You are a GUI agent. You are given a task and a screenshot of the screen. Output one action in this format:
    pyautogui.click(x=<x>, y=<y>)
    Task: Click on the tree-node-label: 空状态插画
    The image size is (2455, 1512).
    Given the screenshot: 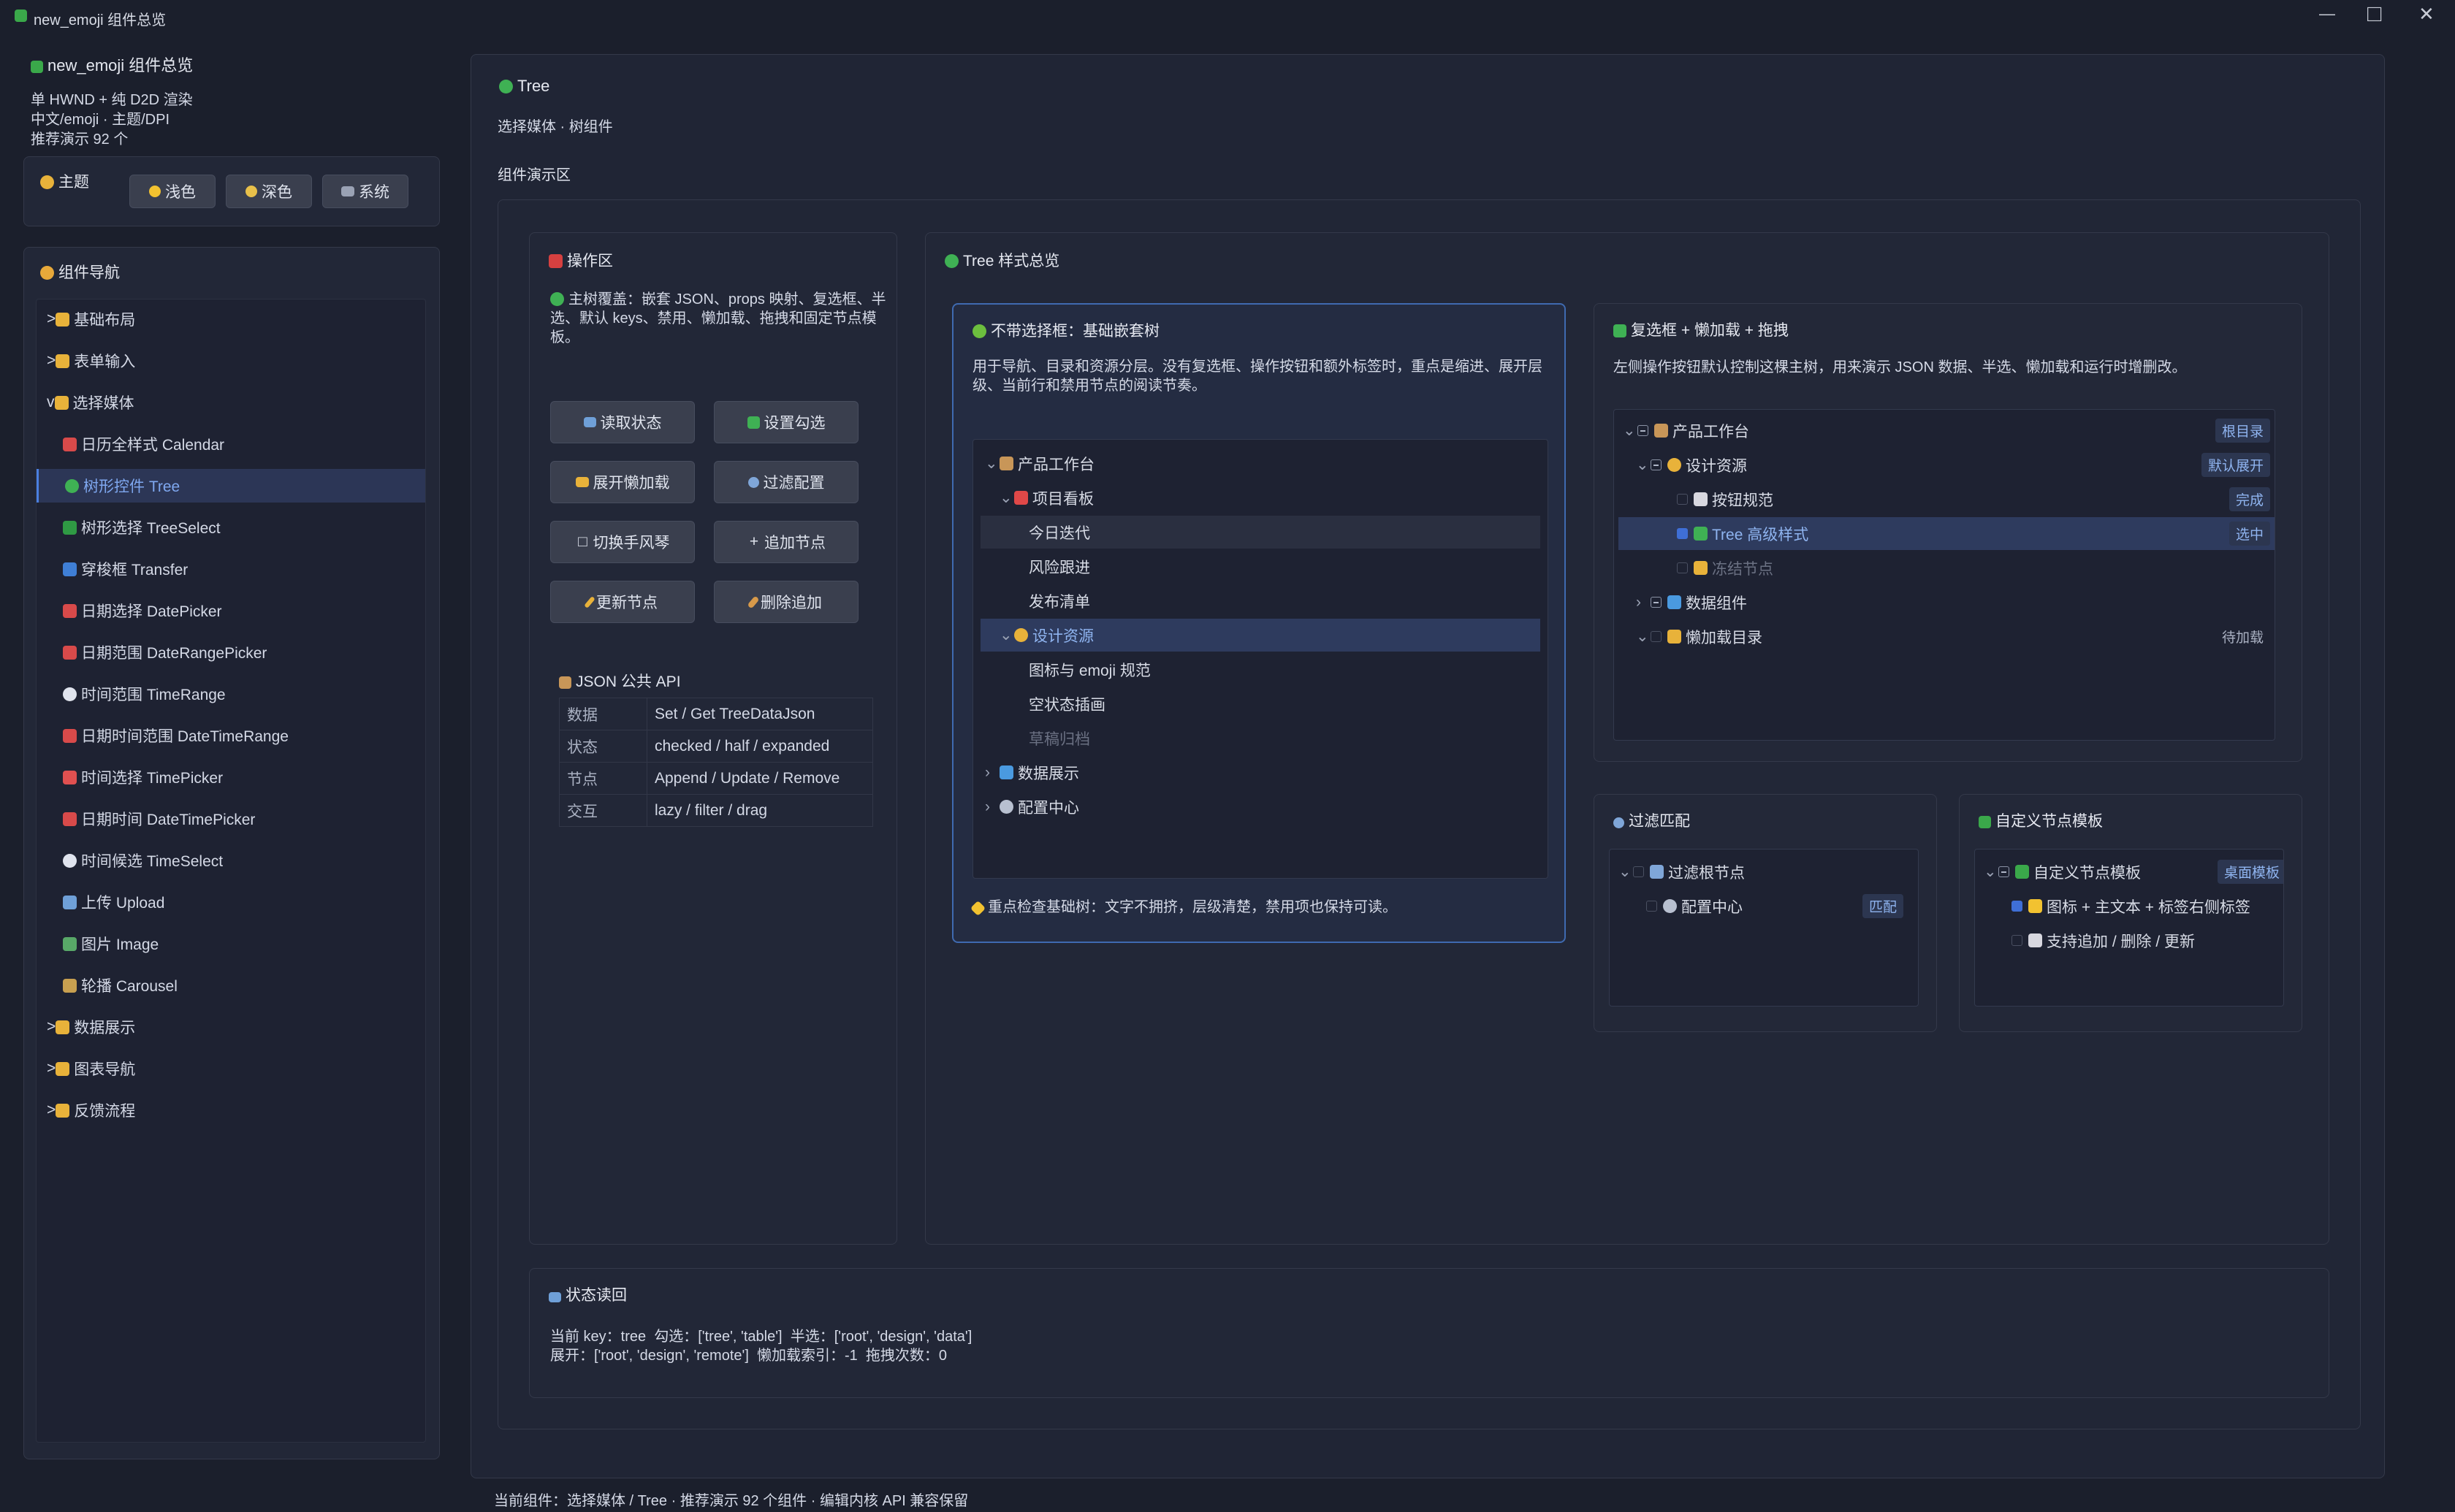 What is the action you would take?
    pyautogui.click(x=1067, y=705)
    